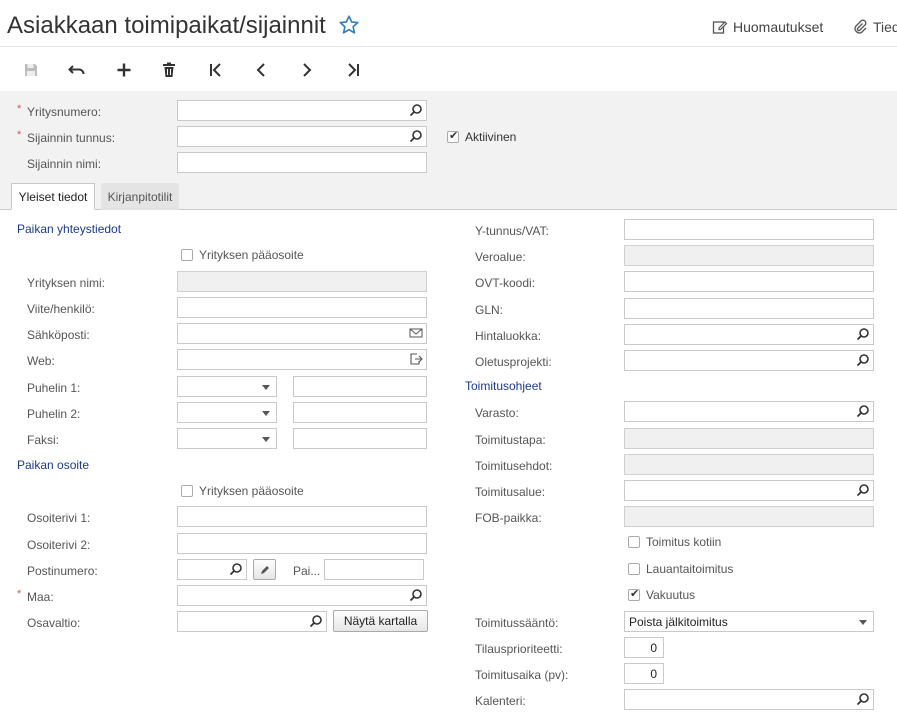 Image resolution: width=897 pixels, height=727 pixels. What do you see at coordinates (416, 333) in the screenshot?
I see `mail-icon` at bounding box center [416, 333].